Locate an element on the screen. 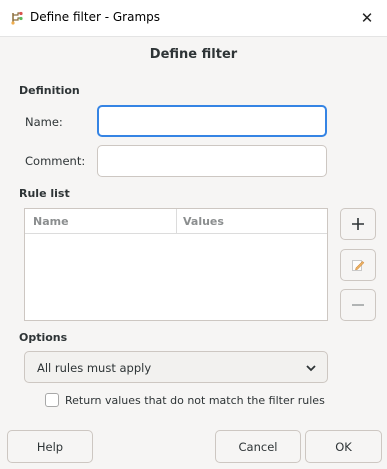 This screenshot has width=387, height=469. cancel-button-label: Cancel is located at coordinates (258, 446).